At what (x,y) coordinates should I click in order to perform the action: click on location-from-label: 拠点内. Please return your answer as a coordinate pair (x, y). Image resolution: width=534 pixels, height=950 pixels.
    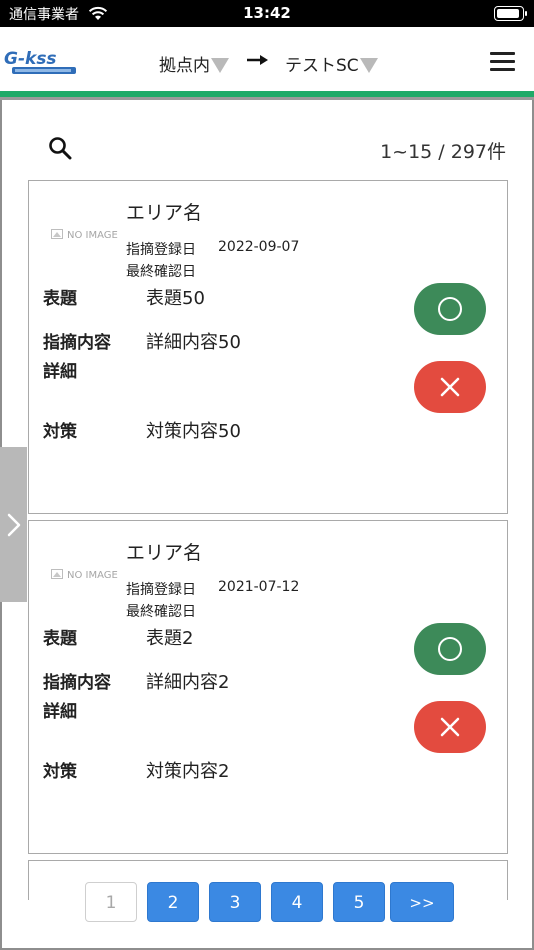
    Looking at the image, I should click on (184, 66).